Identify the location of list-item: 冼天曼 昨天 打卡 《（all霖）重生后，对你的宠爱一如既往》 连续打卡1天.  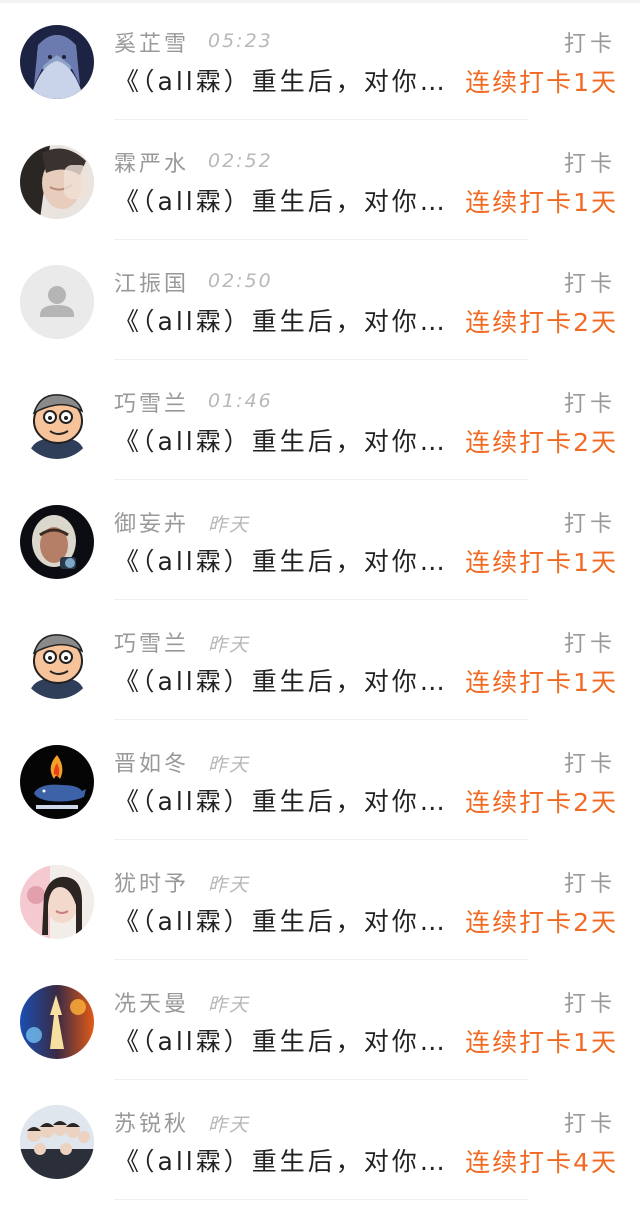
(320, 1020).